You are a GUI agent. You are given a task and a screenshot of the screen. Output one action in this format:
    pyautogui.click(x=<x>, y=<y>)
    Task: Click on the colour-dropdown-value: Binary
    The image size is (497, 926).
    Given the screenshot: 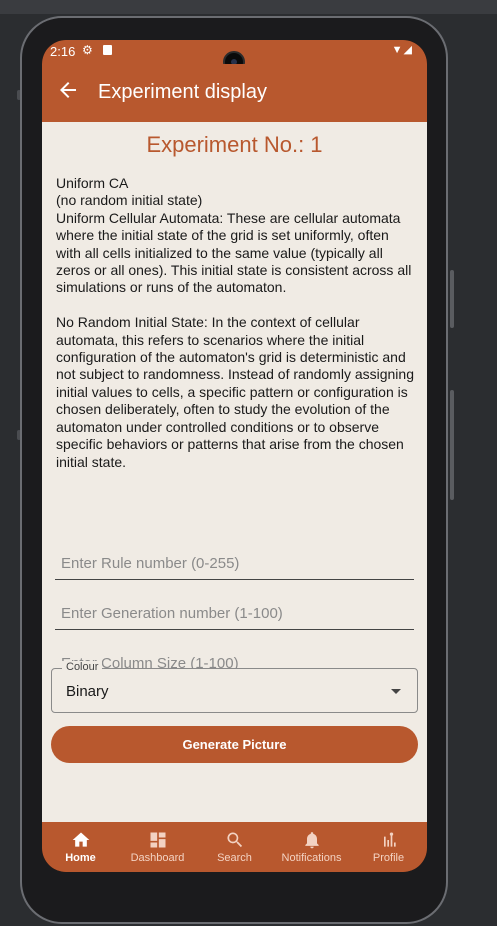 What is the action you would take?
    pyautogui.click(x=87, y=691)
    